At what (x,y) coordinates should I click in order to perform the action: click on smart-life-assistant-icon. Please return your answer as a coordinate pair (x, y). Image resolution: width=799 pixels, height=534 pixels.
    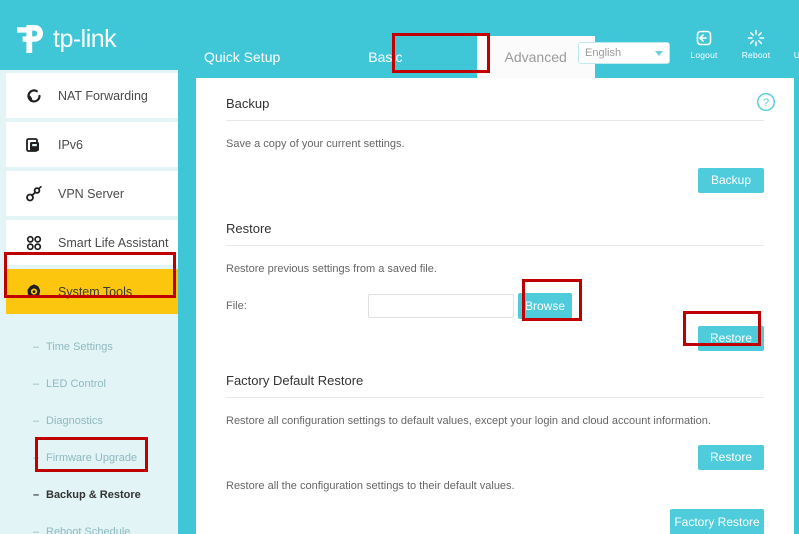
    Looking at the image, I should click on (34, 243).